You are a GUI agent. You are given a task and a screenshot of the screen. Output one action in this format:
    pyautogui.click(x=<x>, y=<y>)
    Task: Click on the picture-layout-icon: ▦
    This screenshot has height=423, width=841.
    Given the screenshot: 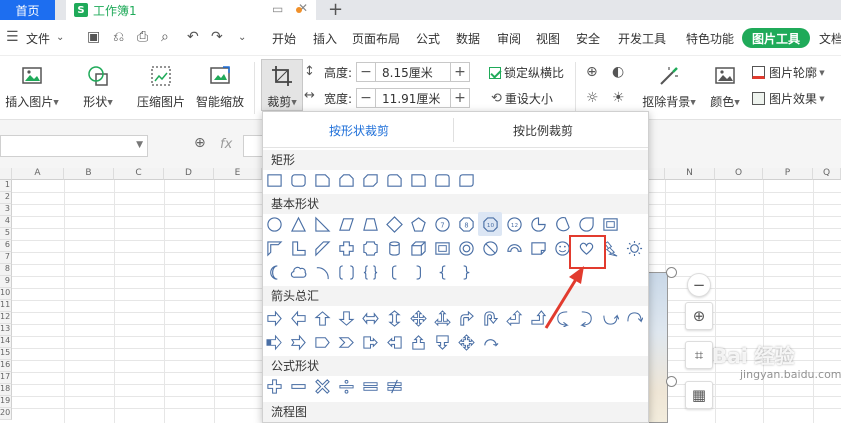 What is the action you would take?
    pyautogui.click(x=699, y=395)
    